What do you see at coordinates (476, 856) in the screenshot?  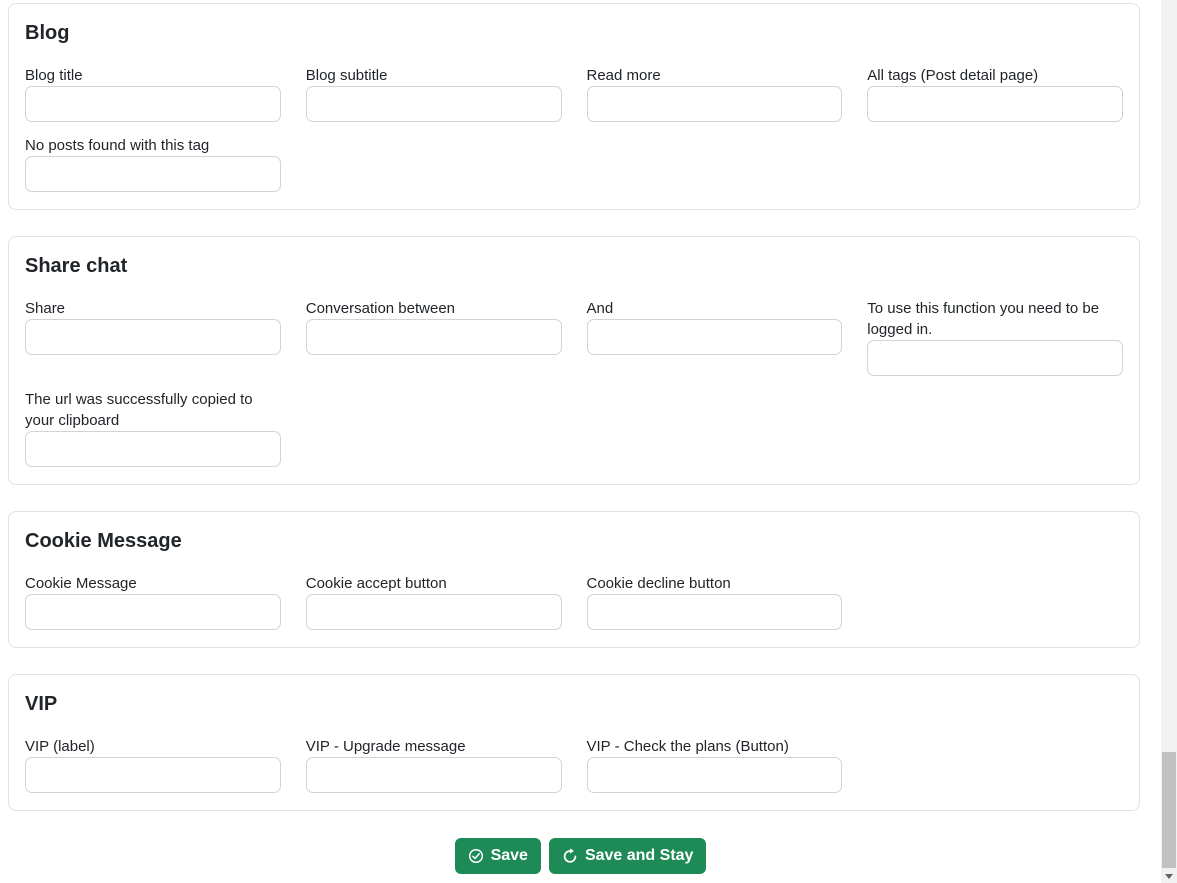 I see `check-circle-icon` at bounding box center [476, 856].